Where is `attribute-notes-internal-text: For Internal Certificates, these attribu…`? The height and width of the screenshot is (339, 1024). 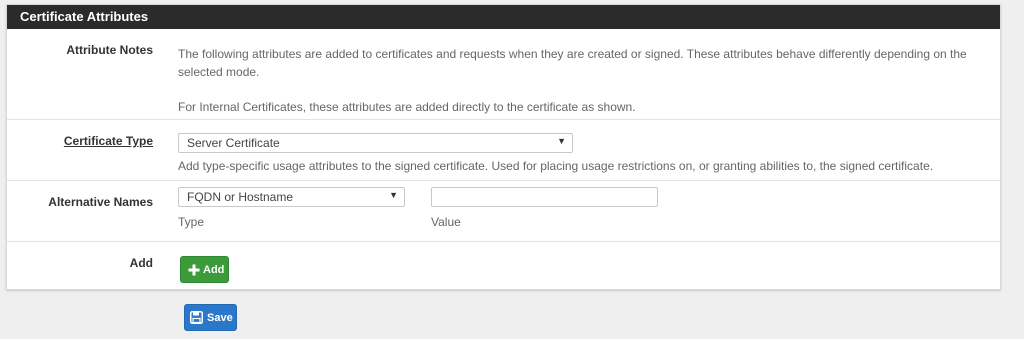 attribute-notes-internal-text: For Internal Certificates, these attribu… is located at coordinates (407, 107).